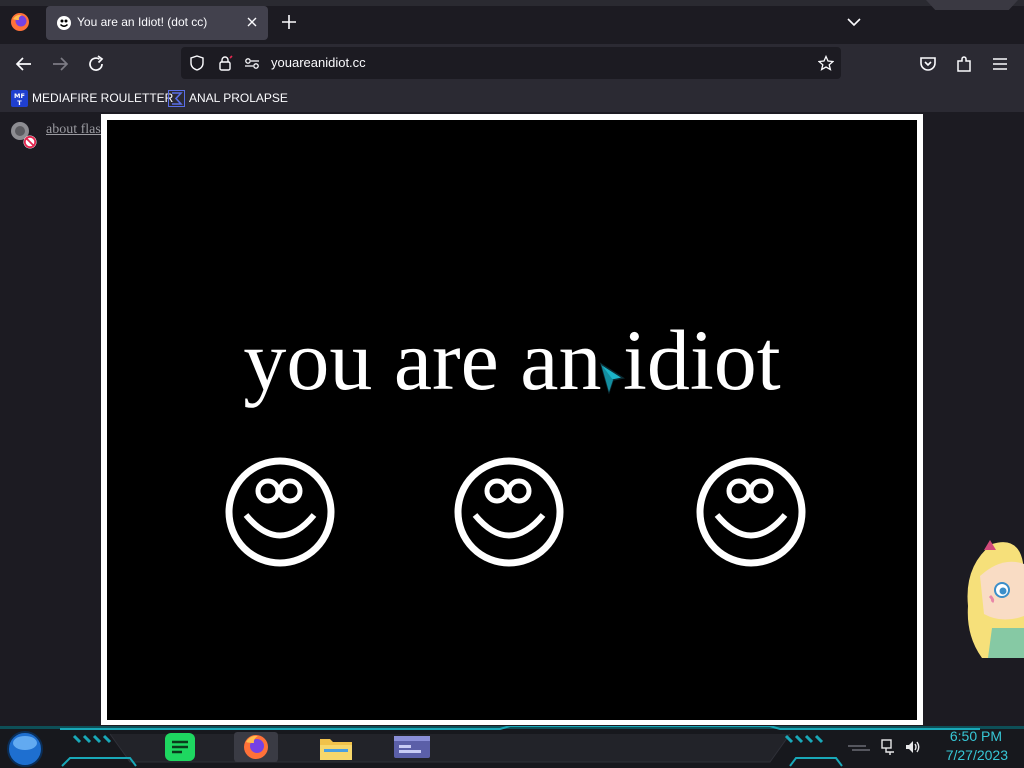  Describe the element at coordinates (176, 98) in the screenshot. I see `sigma-icon` at that location.